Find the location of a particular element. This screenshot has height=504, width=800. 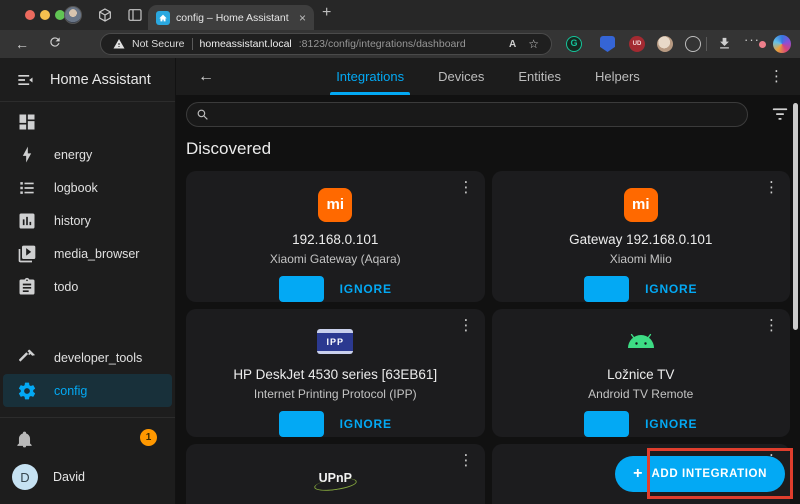

read-aloud-icon: A is located at coordinates (512, 44).